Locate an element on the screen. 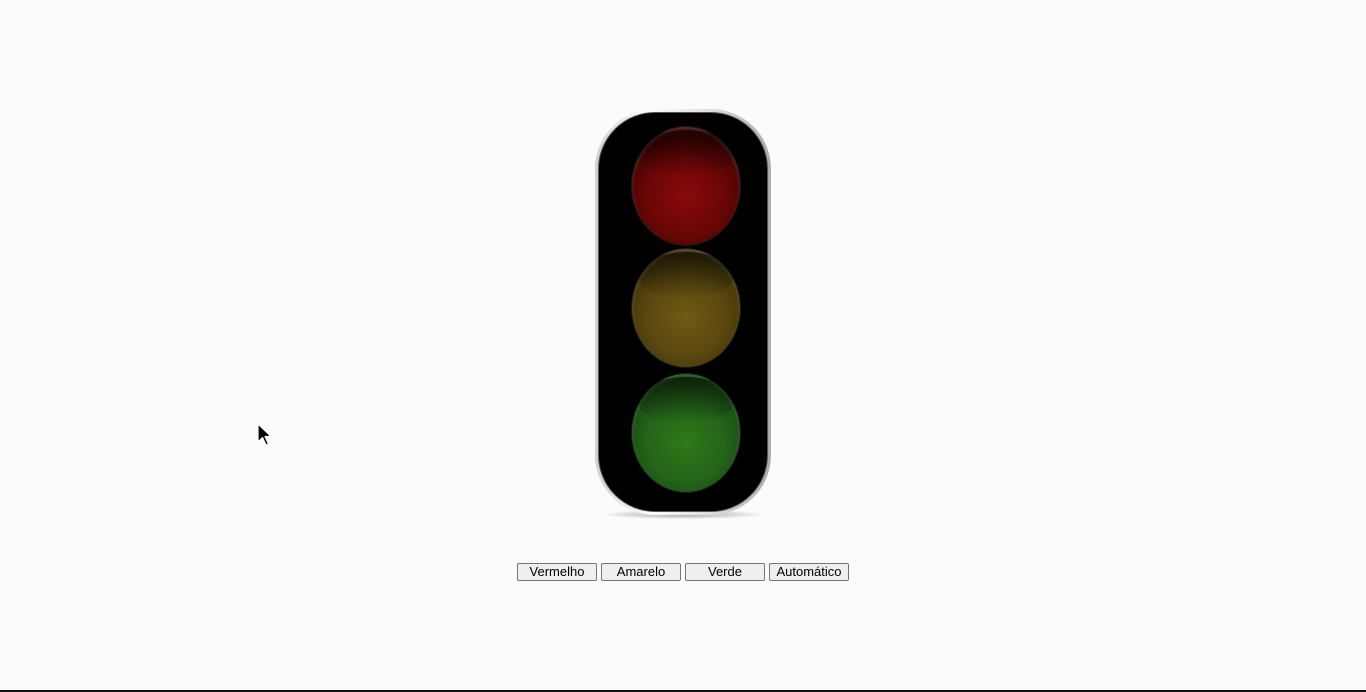 The width and height of the screenshot is (1366, 692). controls: Vermelho Amarelo Verde Automático is located at coordinates (683, 572).